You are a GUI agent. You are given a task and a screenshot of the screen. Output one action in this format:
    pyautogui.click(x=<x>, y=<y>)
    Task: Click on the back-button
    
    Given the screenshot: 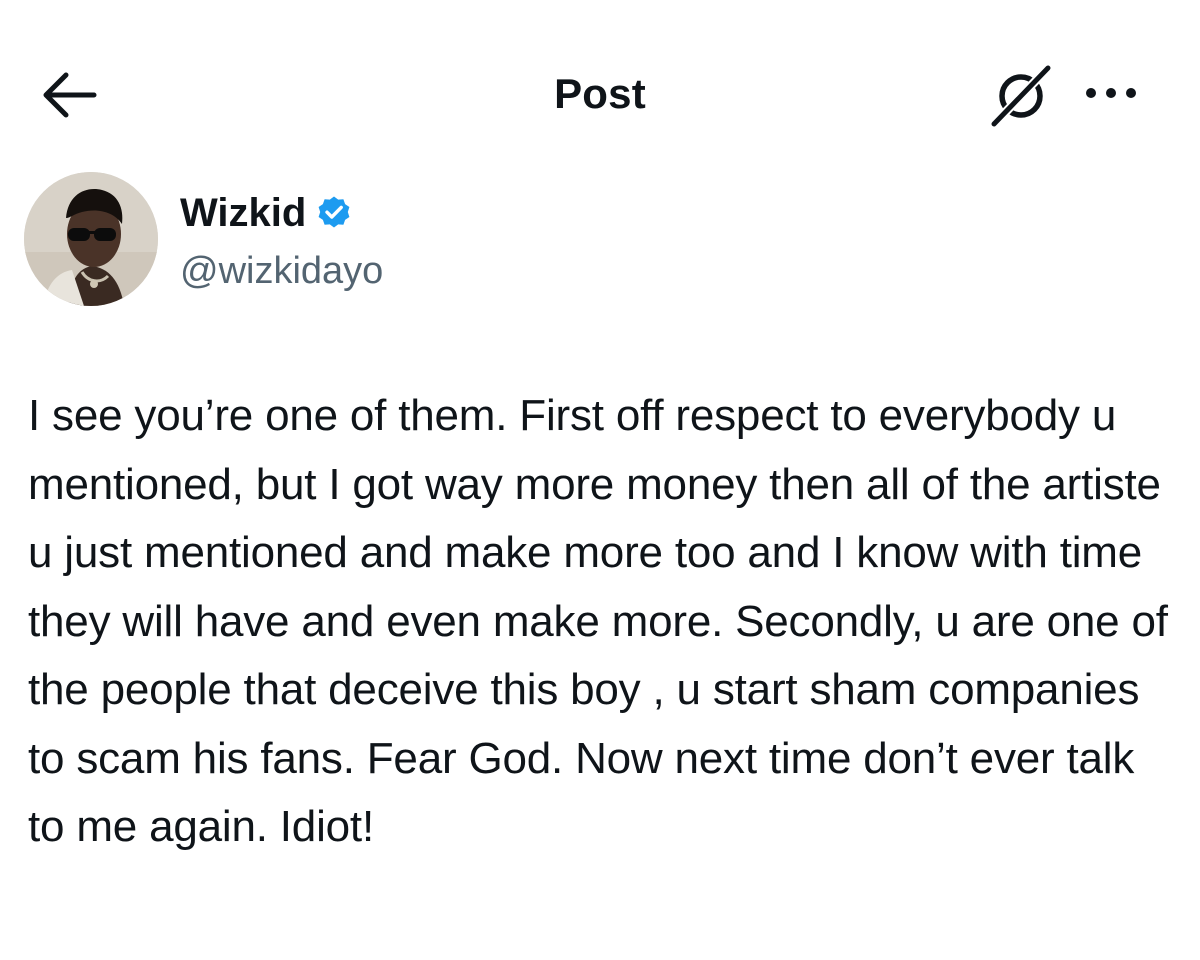 What is the action you would take?
    pyautogui.click(x=67, y=95)
    